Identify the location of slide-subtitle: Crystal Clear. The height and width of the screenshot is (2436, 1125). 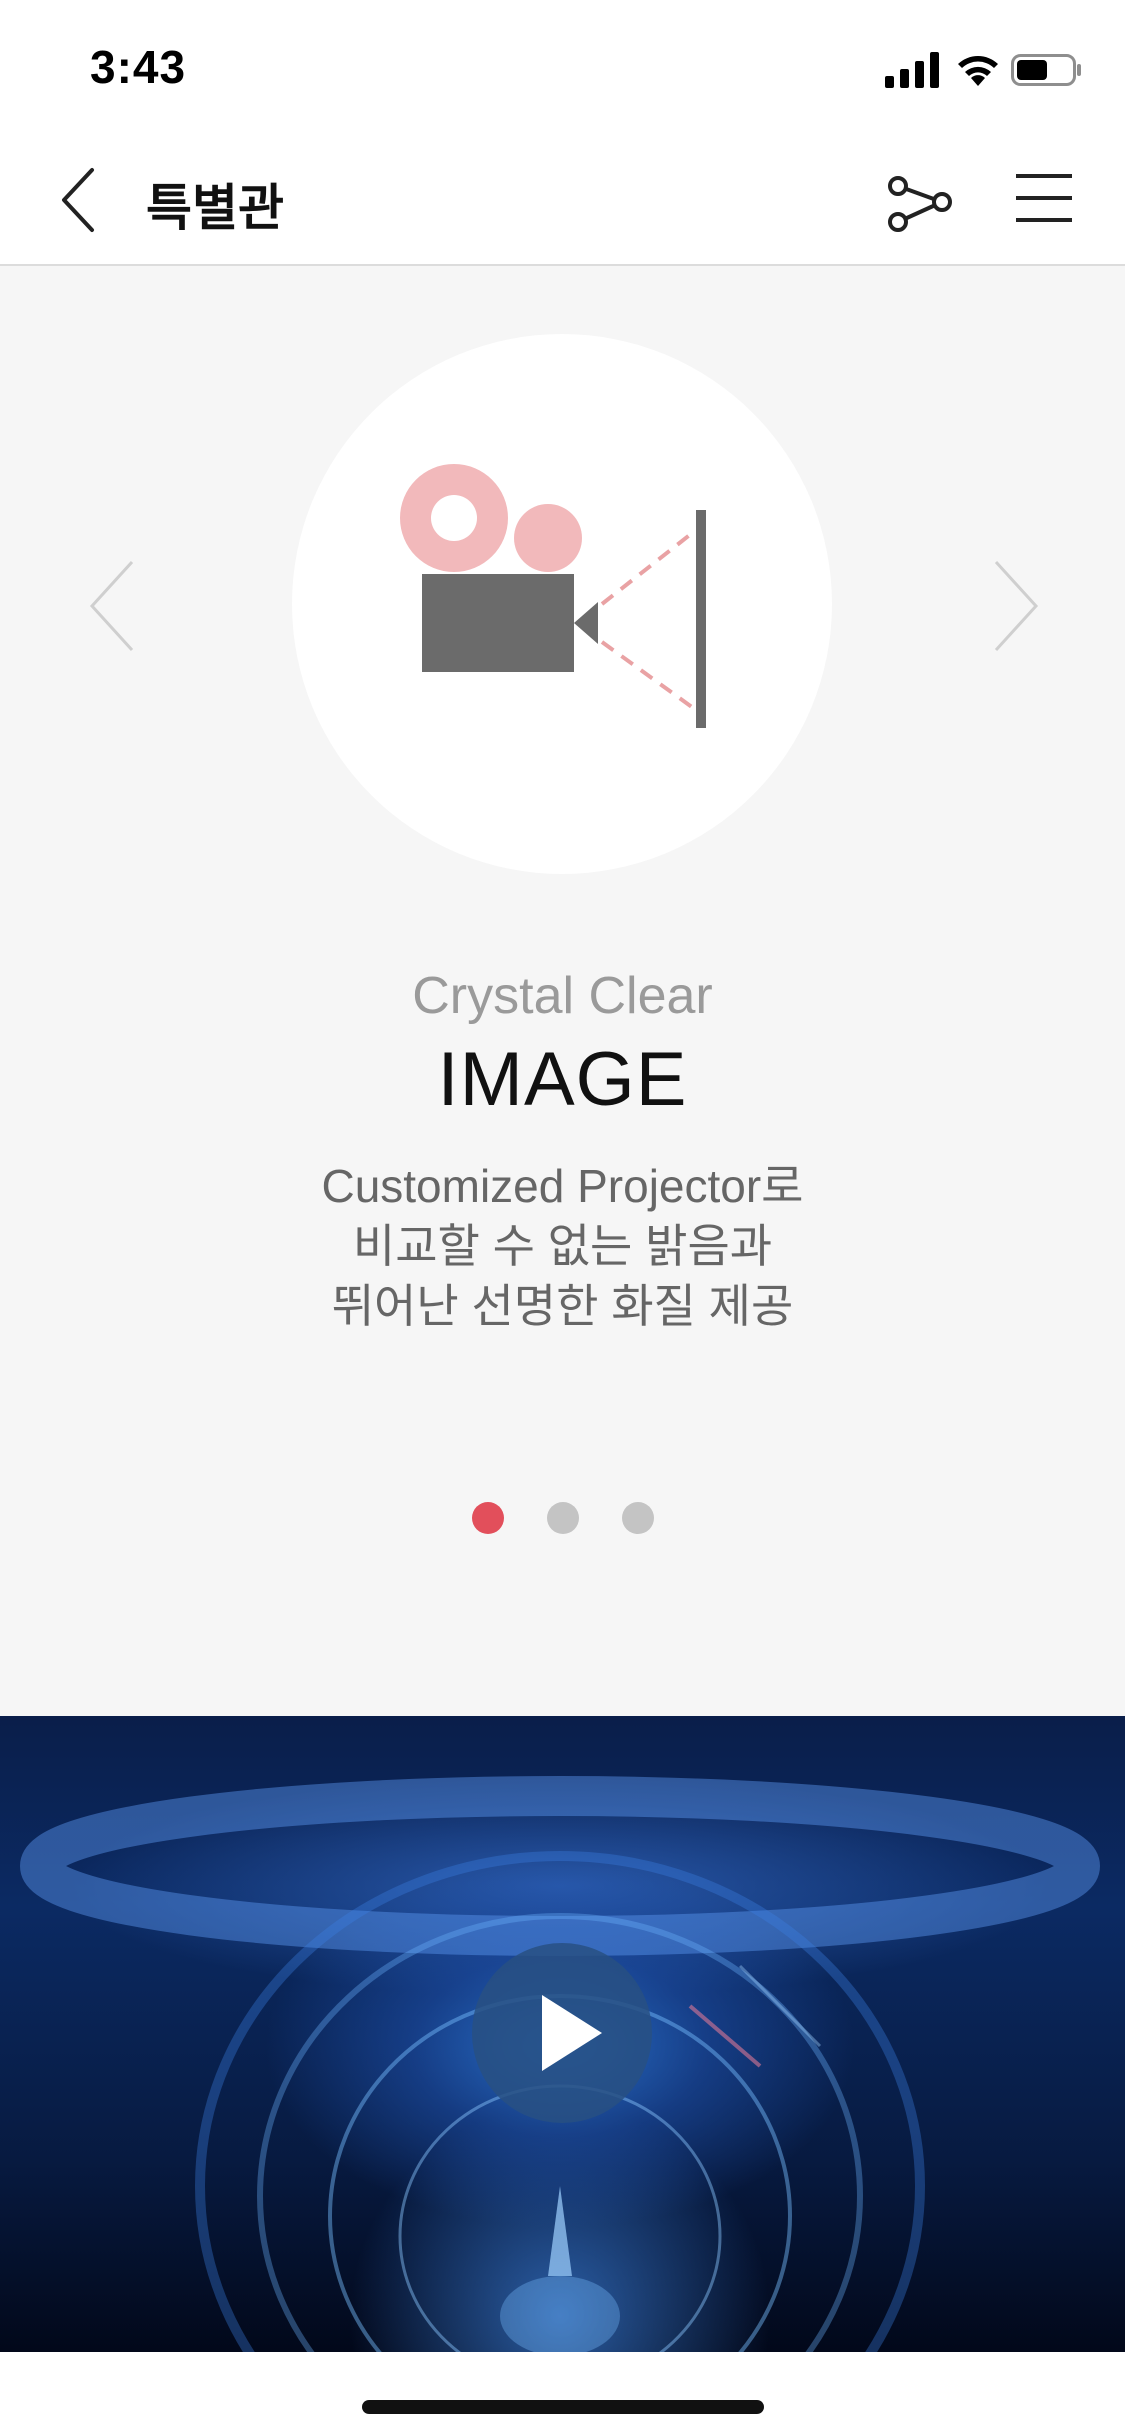
(562, 996).